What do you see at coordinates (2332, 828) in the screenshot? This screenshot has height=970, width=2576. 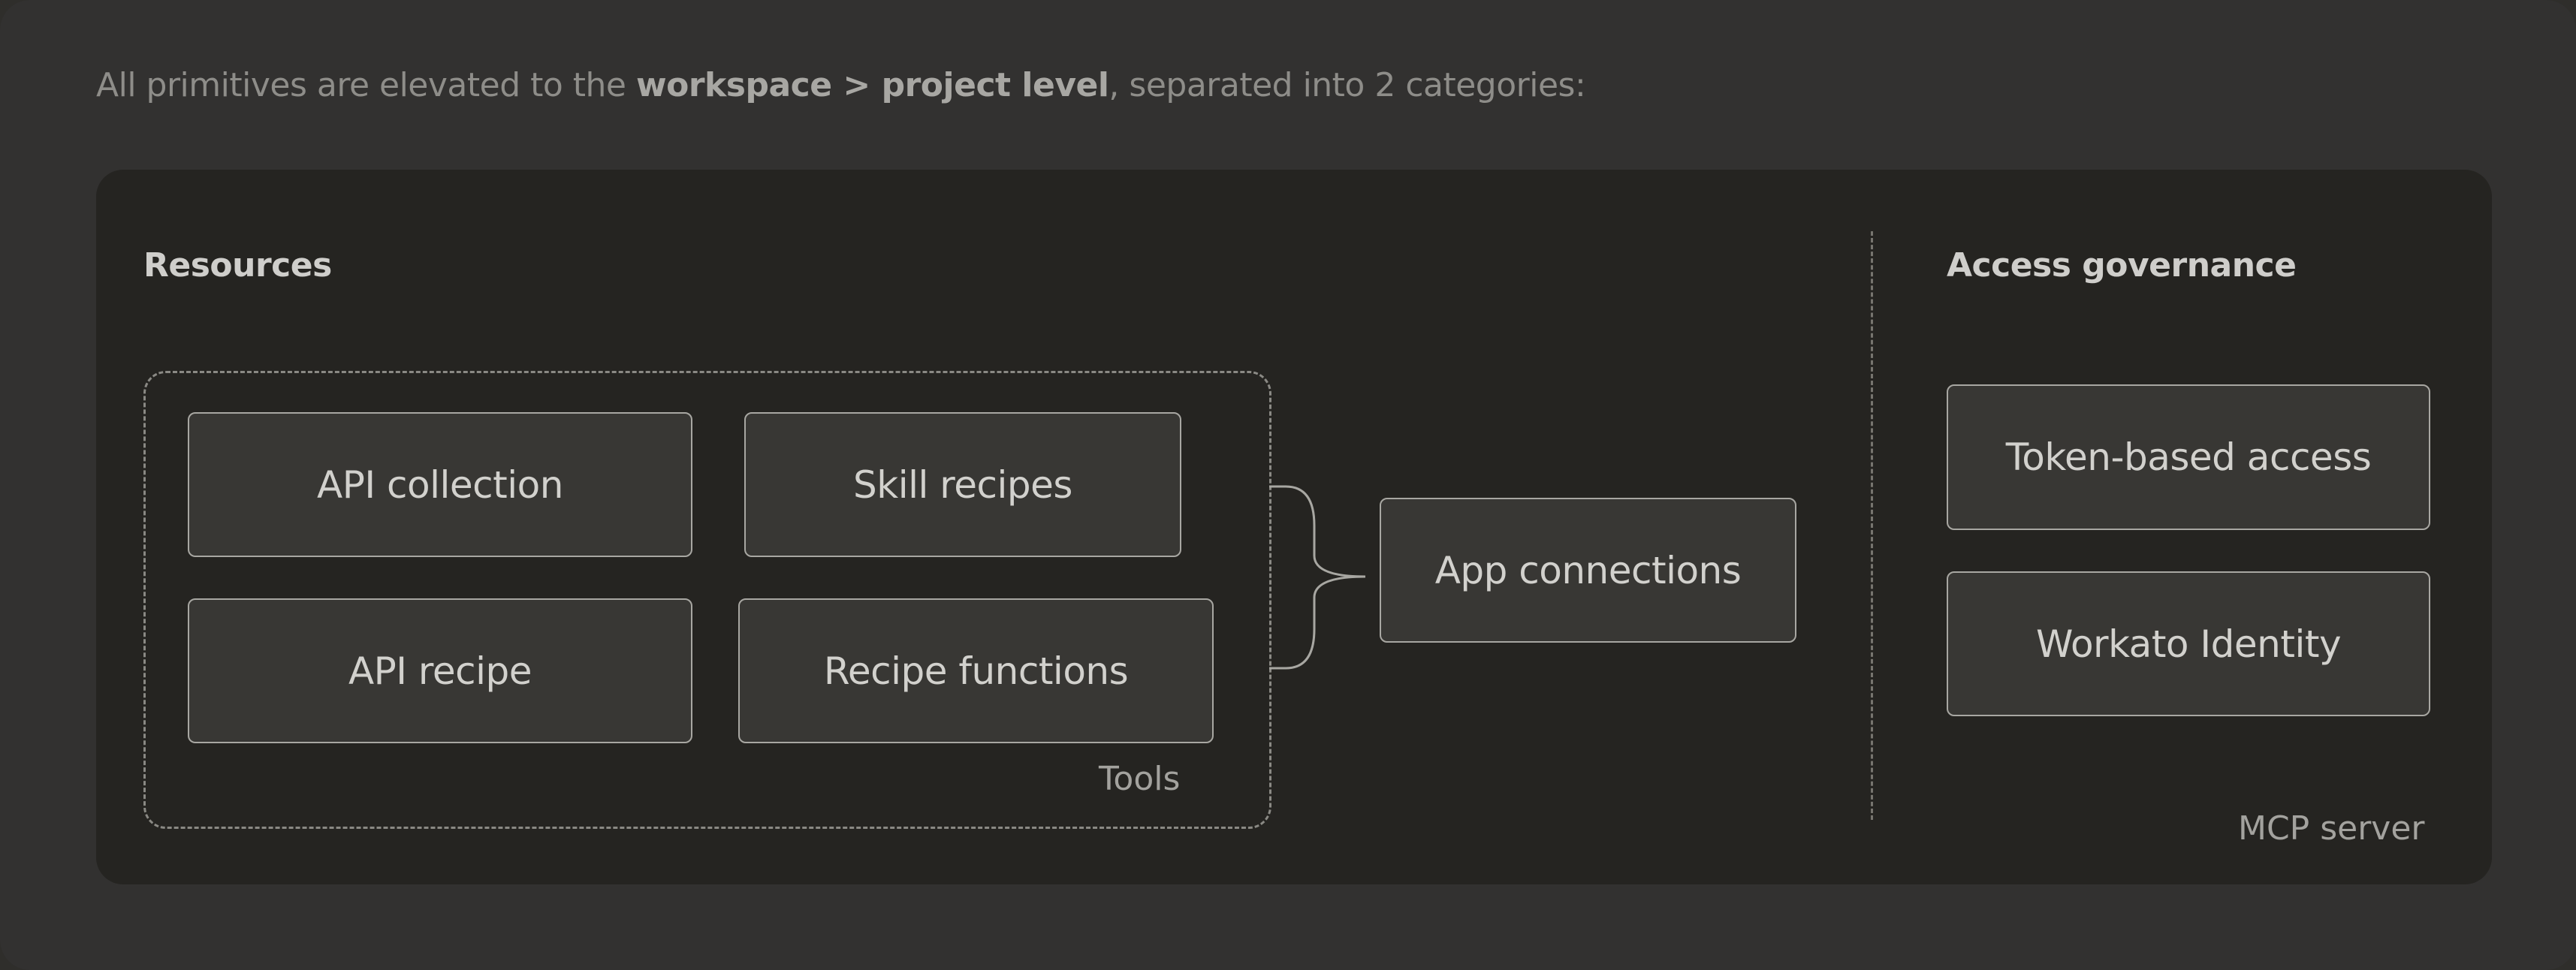 I see `mcp-server-label: MCP server` at bounding box center [2332, 828].